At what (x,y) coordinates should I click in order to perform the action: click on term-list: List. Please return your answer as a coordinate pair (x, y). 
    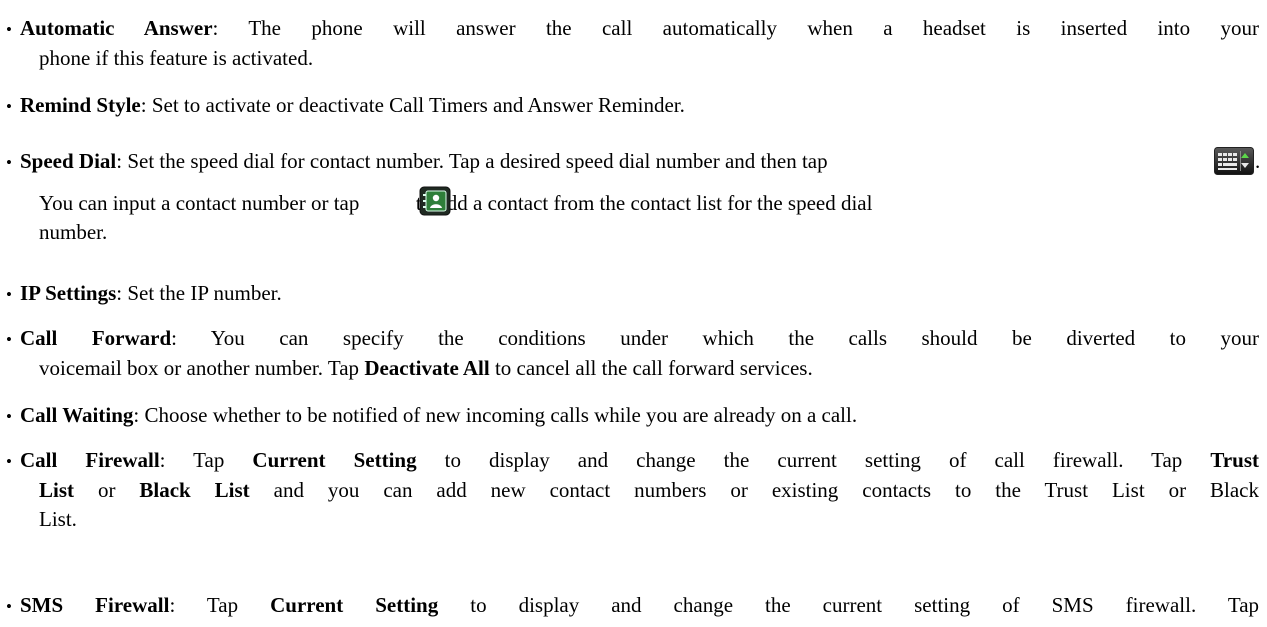
    Looking at the image, I should click on (57, 490).